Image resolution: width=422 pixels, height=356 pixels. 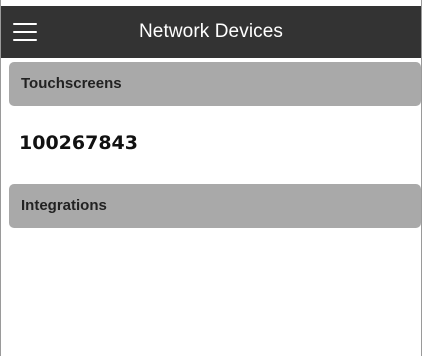 I want to click on app-header: Network Devices, so click(x=211, y=32).